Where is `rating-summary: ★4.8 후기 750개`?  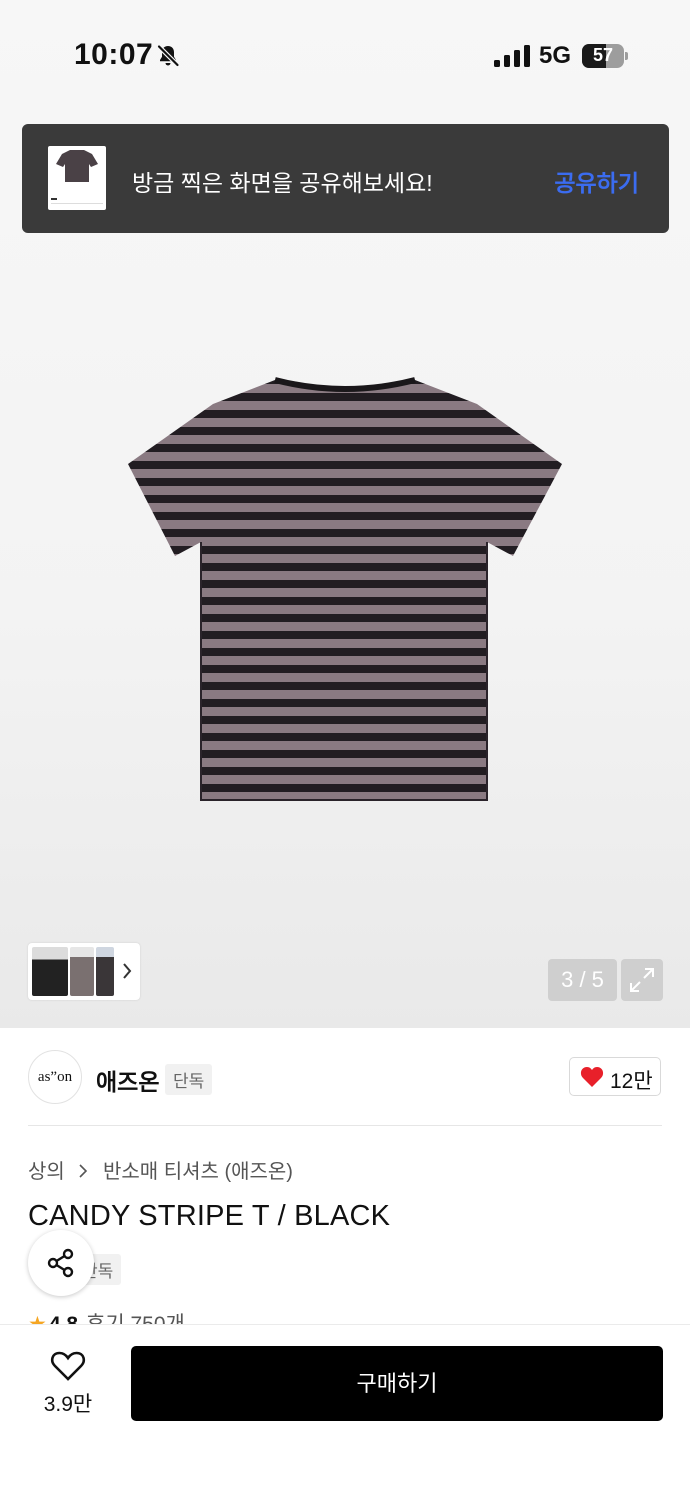
rating-summary: ★4.8 후기 750개 is located at coordinates (106, 1316).